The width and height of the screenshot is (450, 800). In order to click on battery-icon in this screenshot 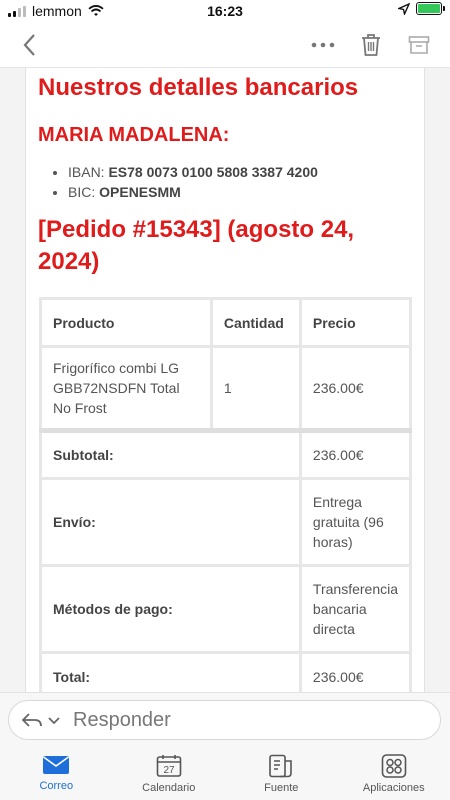, I will do `click(430, 8)`.